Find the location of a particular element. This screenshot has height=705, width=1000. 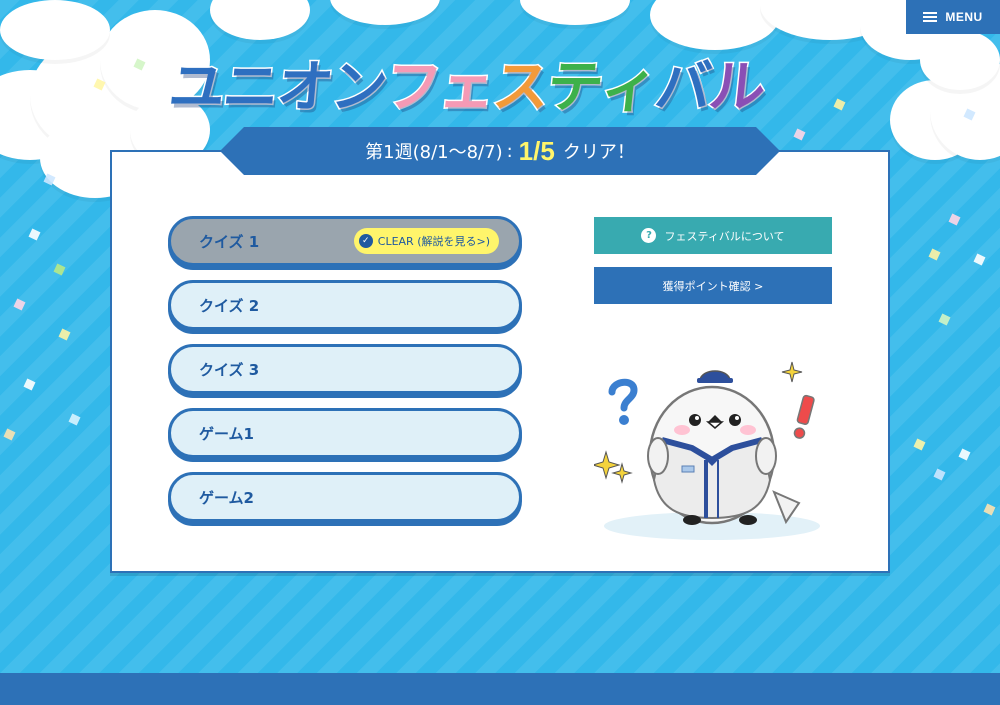

footer-bar is located at coordinates (500, 689).